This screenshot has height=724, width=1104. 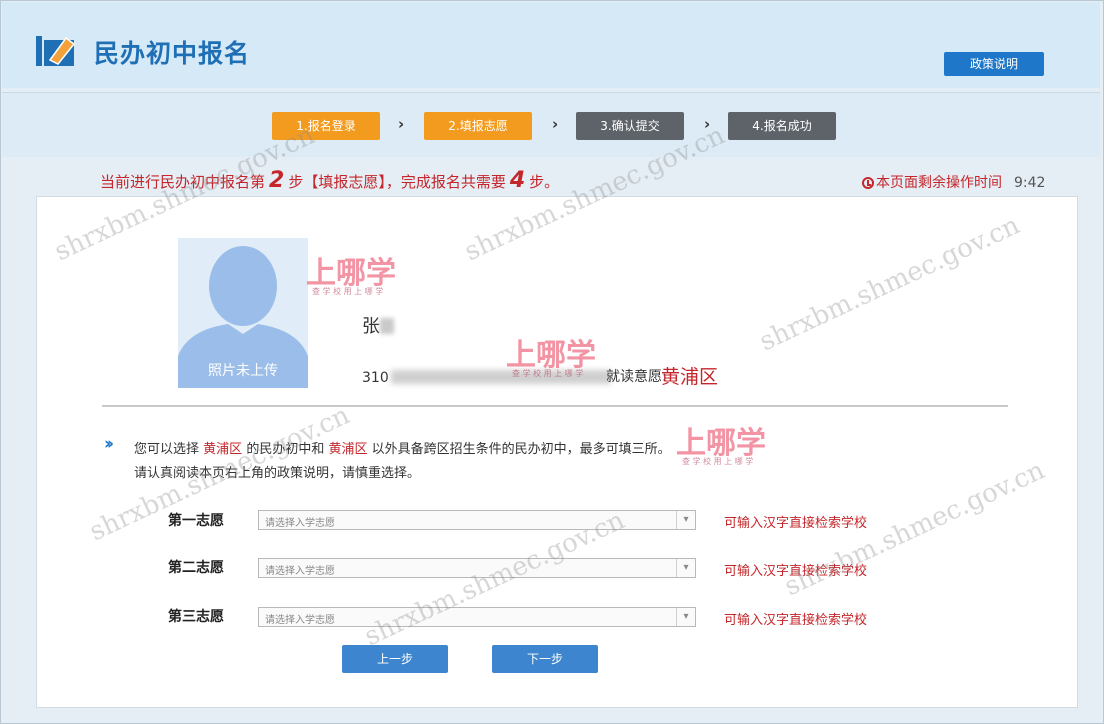 What do you see at coordinates (277, 473) in the screenshot?
I see `info-text-line2: 请认真阅读本页右上角的政策说明，请慎重选择。` at bounding box center [277, 473].